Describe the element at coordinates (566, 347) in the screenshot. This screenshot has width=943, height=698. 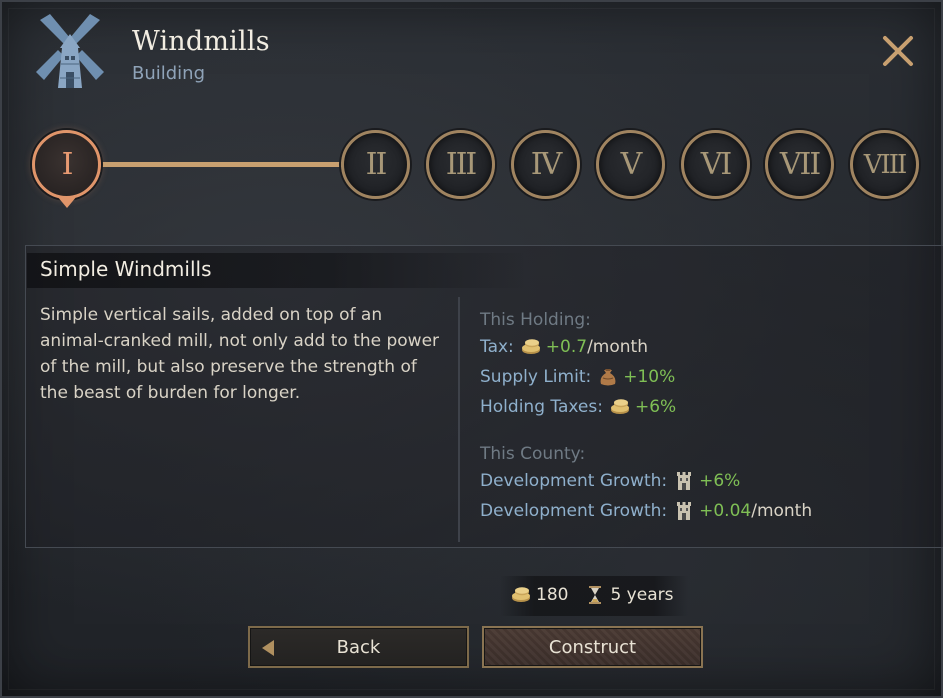
I see `effect-value: +0.7` at that location.